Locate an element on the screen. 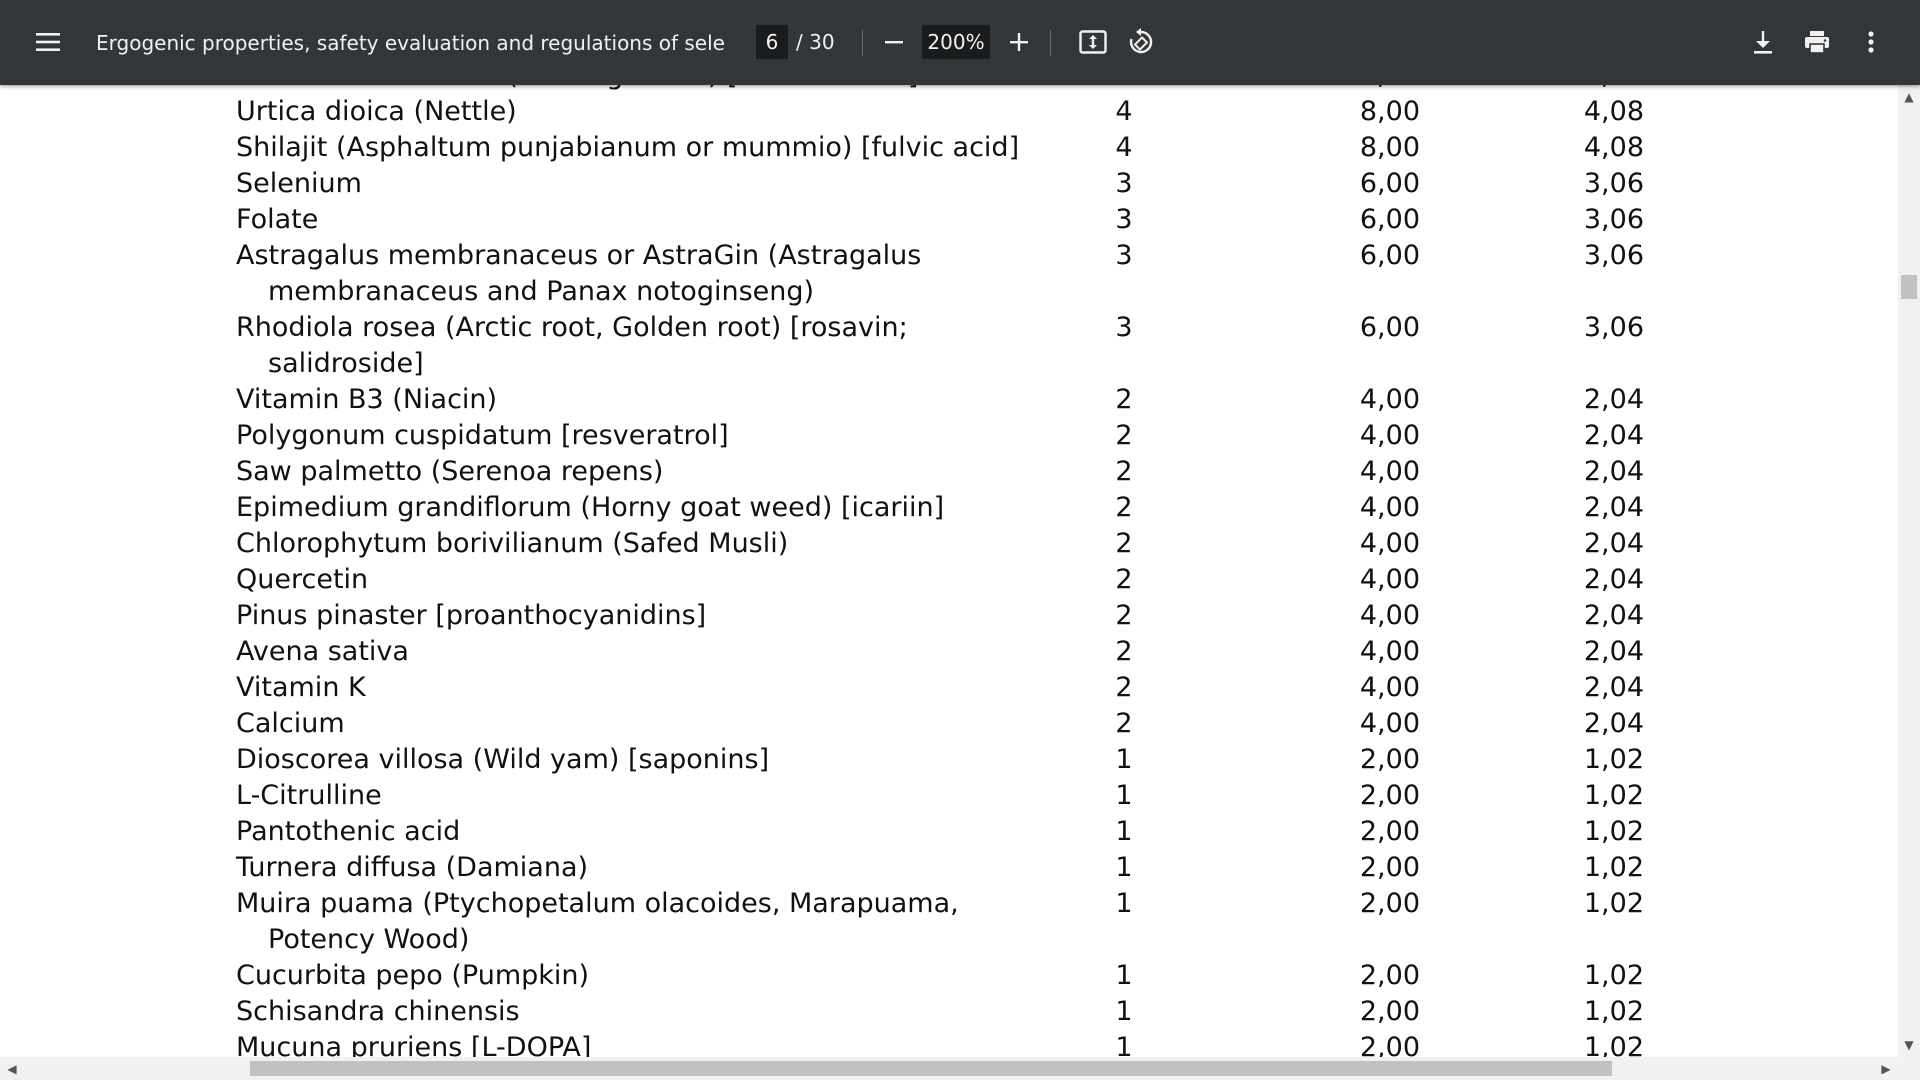  table-row: L-Citrulline 1 2,00 1,02 is located at coordinates (949, 796).